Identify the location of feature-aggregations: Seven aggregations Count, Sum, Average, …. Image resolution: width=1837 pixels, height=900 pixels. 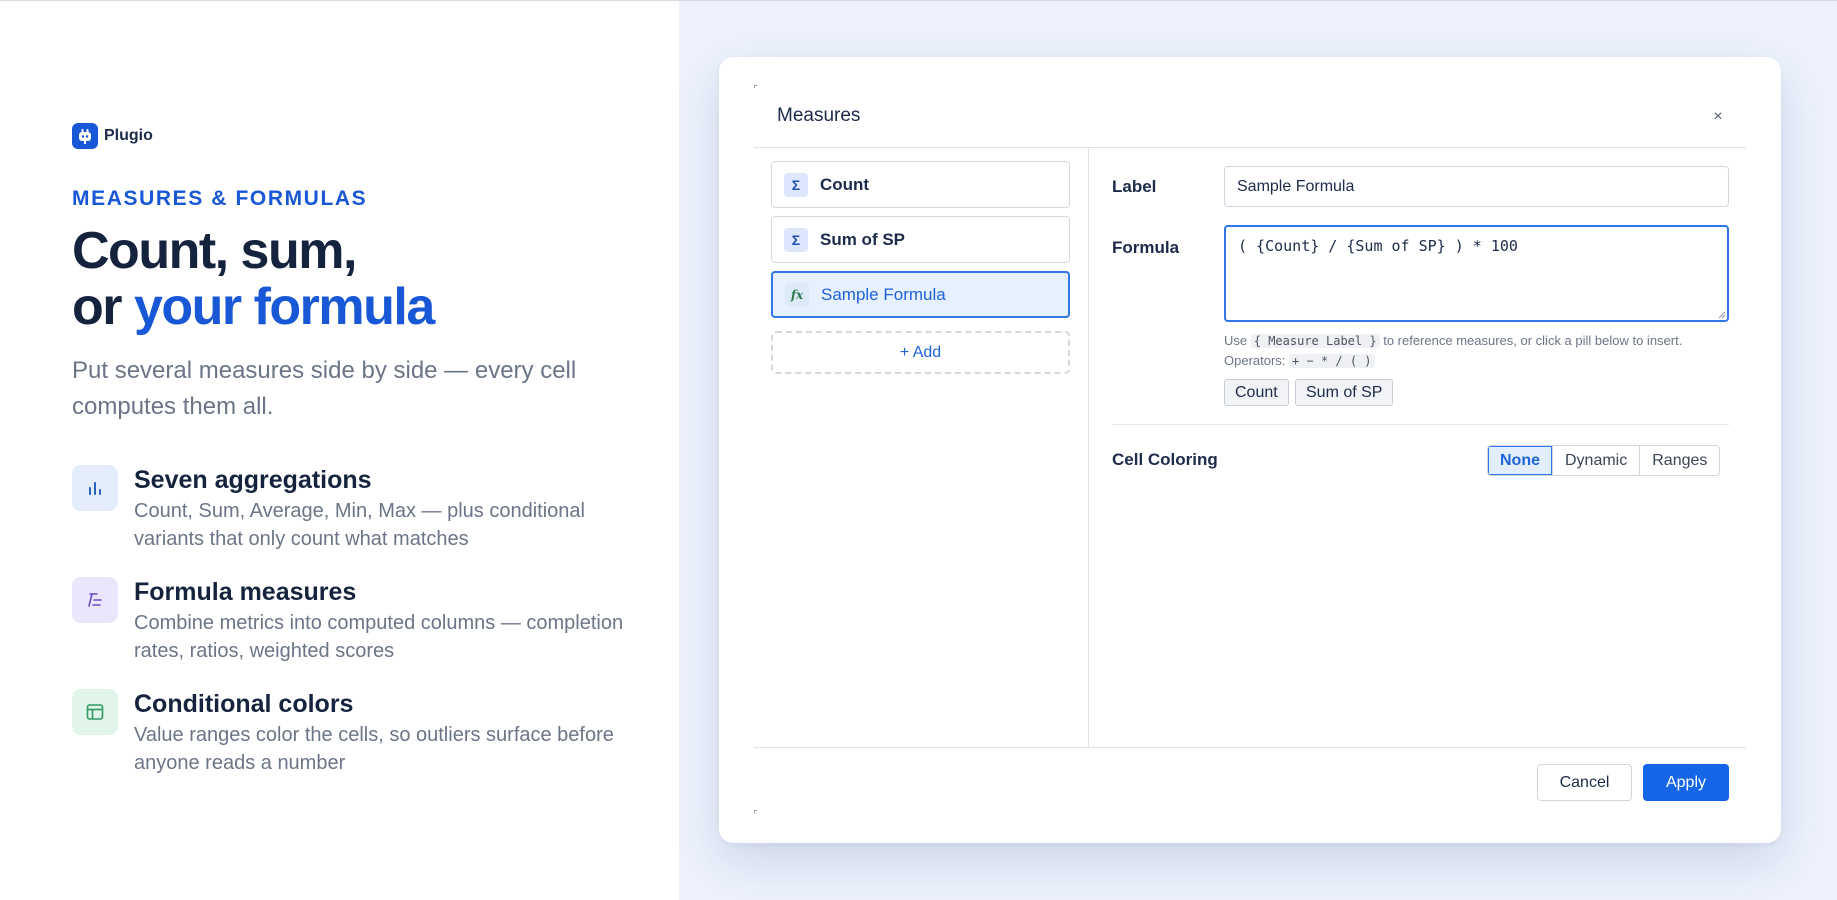
(353, 509).